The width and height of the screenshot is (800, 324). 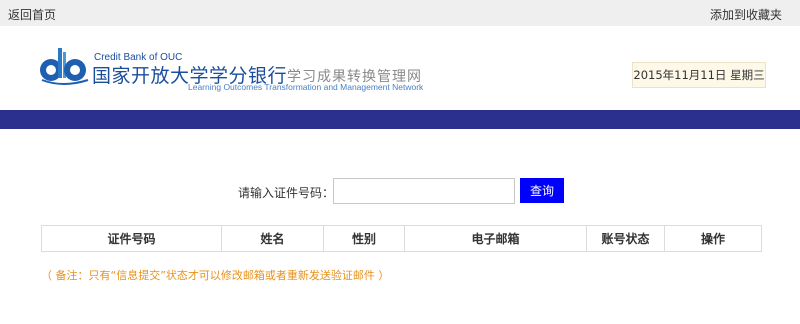 I want to click on column-actions: 操作, so click(x=713, y=238).